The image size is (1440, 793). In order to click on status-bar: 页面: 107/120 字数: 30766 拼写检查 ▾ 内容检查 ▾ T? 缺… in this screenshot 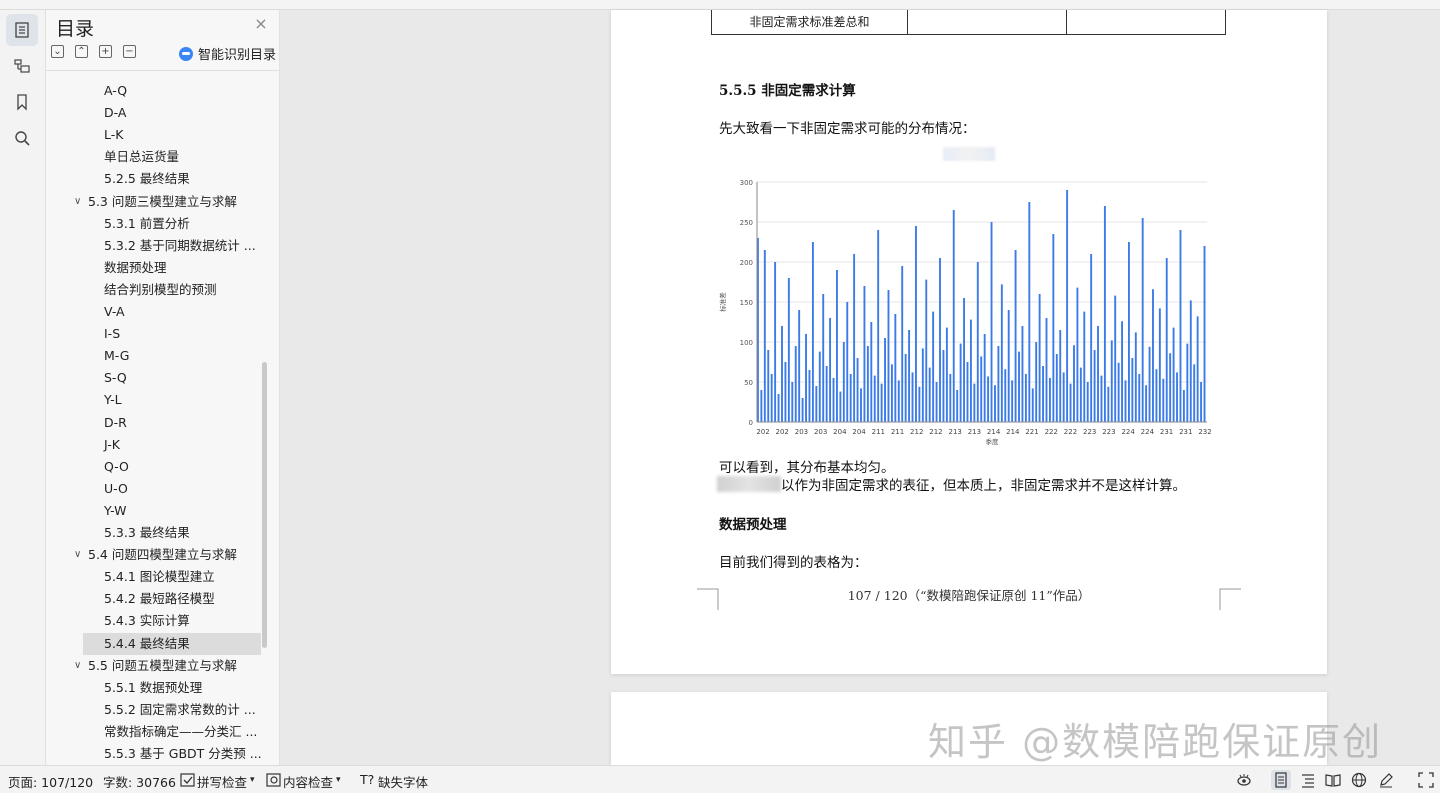, I will do `click(720, 779)`.